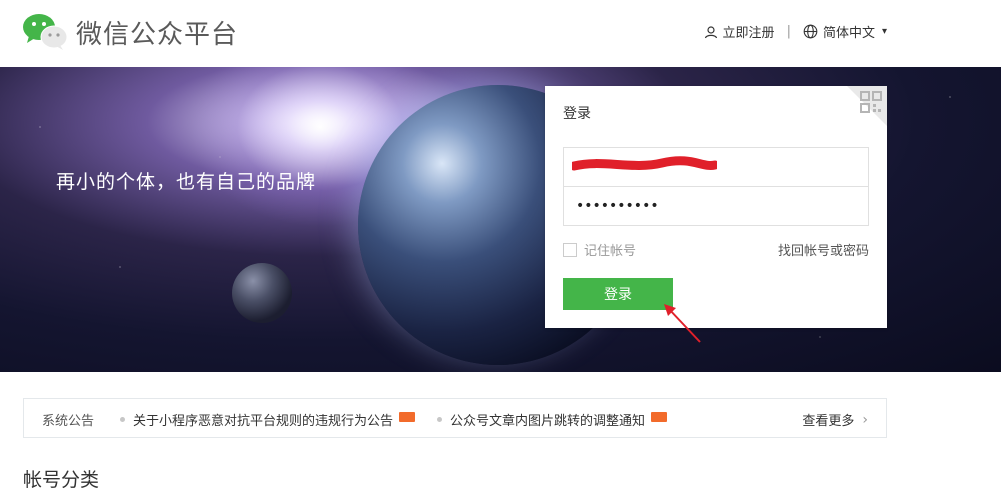 This screenshot has height=497, width=1001. I want to click on login-title: 登录, so click(577, 114).